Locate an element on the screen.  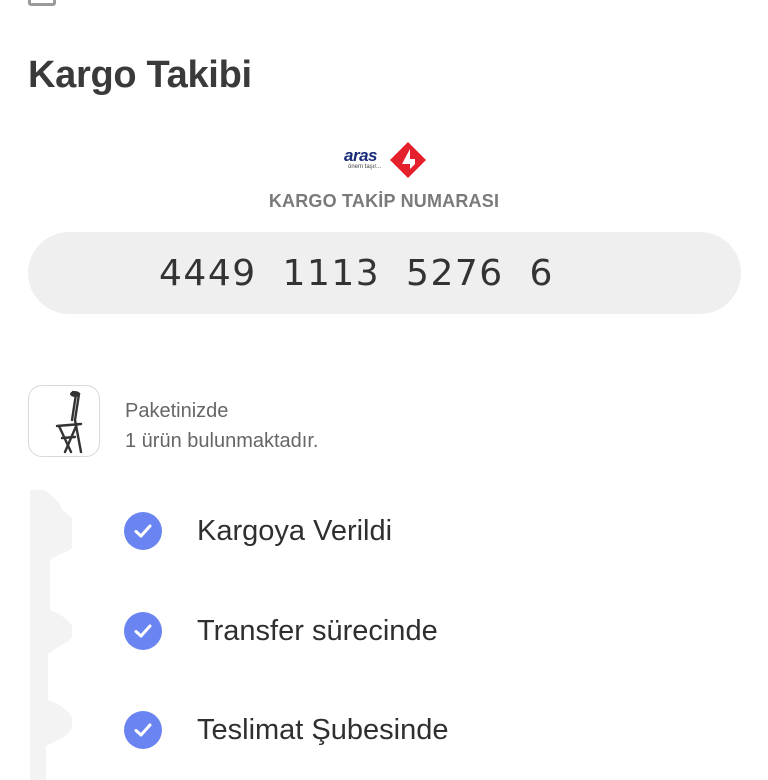
folding-chair-icon is located at coordinates (69, 422).